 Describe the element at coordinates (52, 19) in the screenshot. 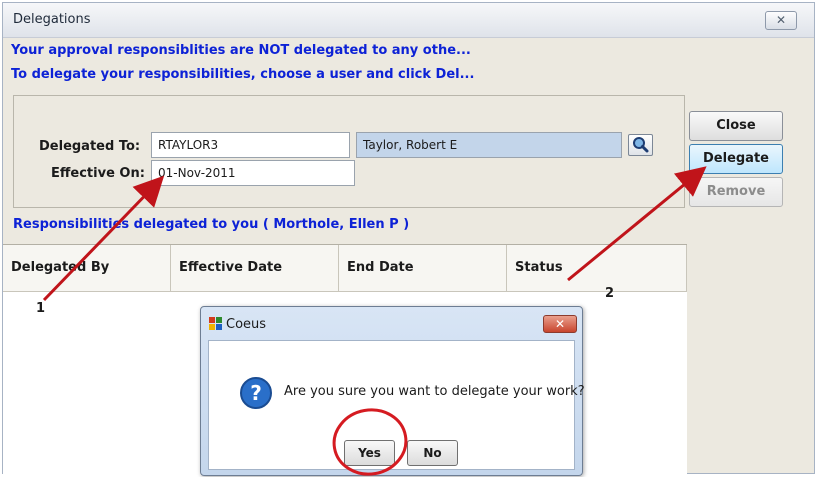

I see `window-title: Delegations` at that location.